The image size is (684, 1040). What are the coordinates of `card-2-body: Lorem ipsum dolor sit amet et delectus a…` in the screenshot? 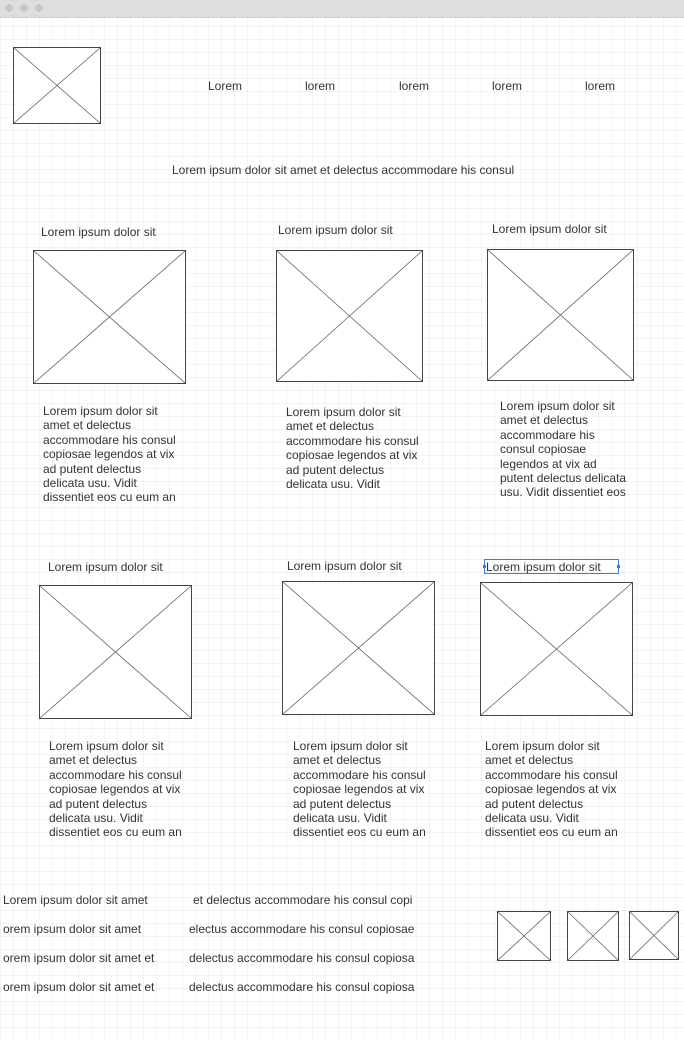 It's located at (352, 448).